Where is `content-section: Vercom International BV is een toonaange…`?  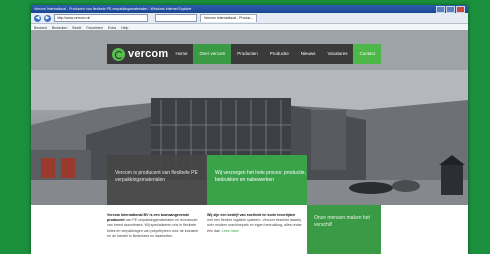
content-section: Vercom International BV is een toonaange… is located at coordinates (244, 229).